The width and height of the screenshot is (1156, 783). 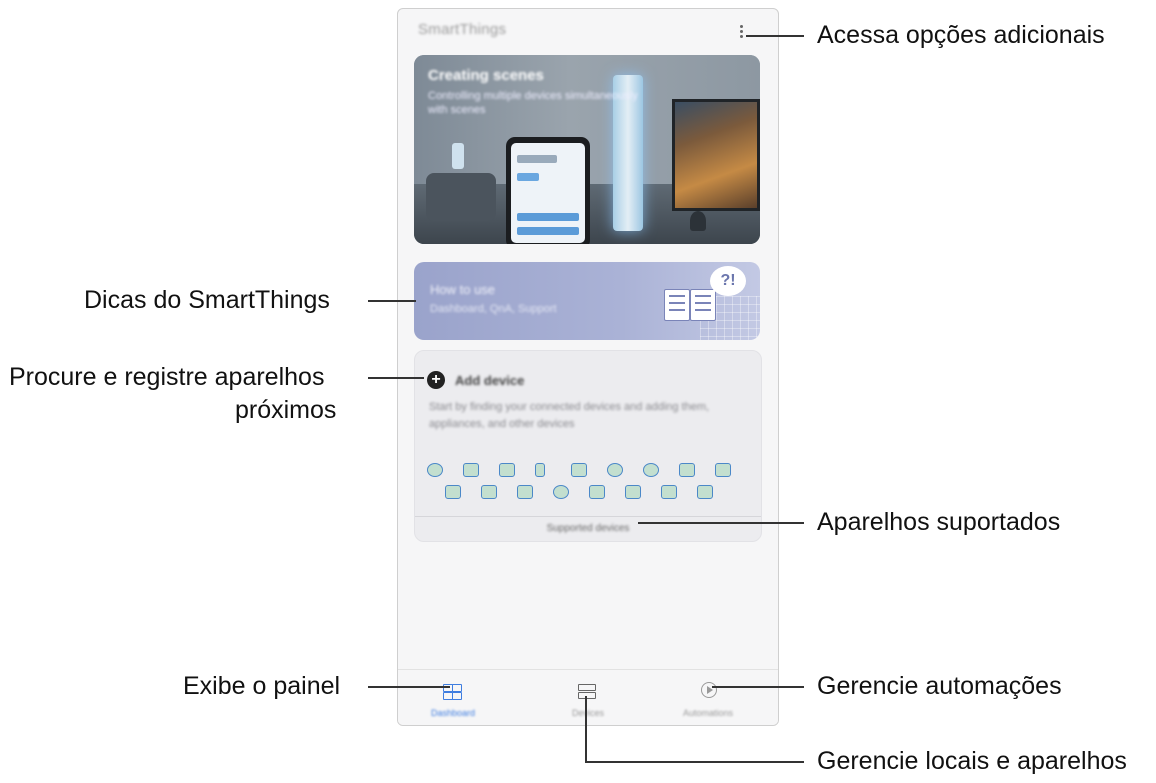 What do you see at coordinates (486, 75) in the screenshot?
I see `banner-title: Creating scenes` at bounding box center [486, 75].